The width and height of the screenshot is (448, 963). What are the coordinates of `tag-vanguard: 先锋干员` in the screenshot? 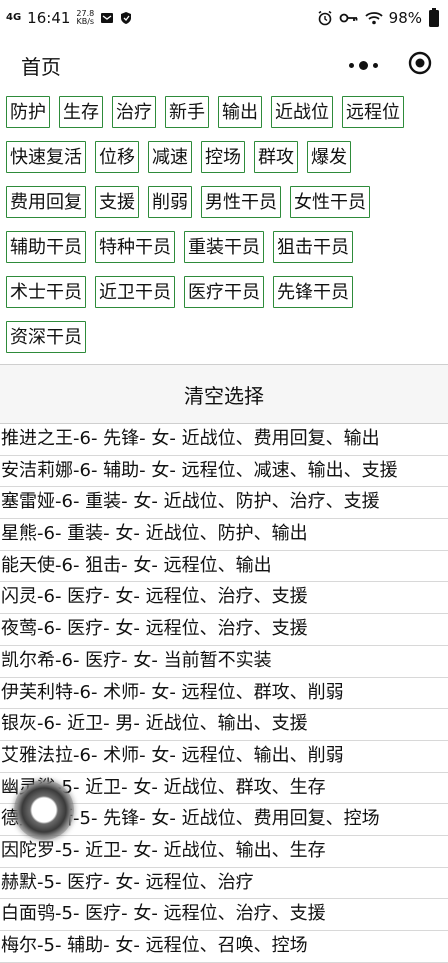 It's located at (313, 292).